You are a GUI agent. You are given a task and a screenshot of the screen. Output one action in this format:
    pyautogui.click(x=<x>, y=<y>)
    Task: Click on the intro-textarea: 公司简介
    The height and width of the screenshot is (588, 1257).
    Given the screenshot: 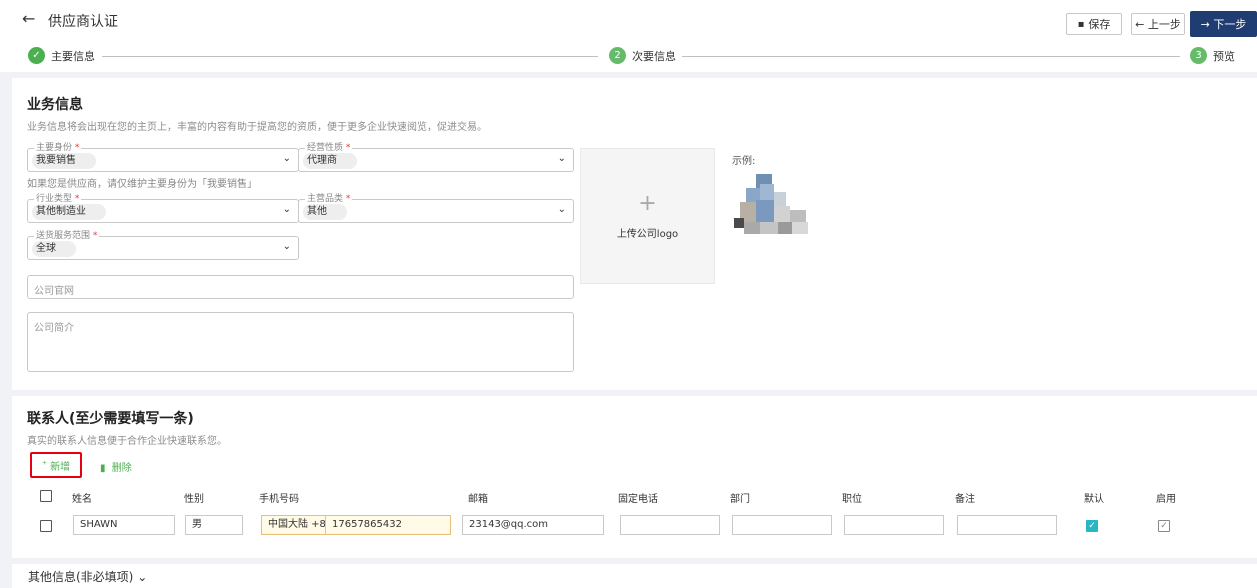 What is the action you would take?
    pyautogui.click(x=300, y=342)
    